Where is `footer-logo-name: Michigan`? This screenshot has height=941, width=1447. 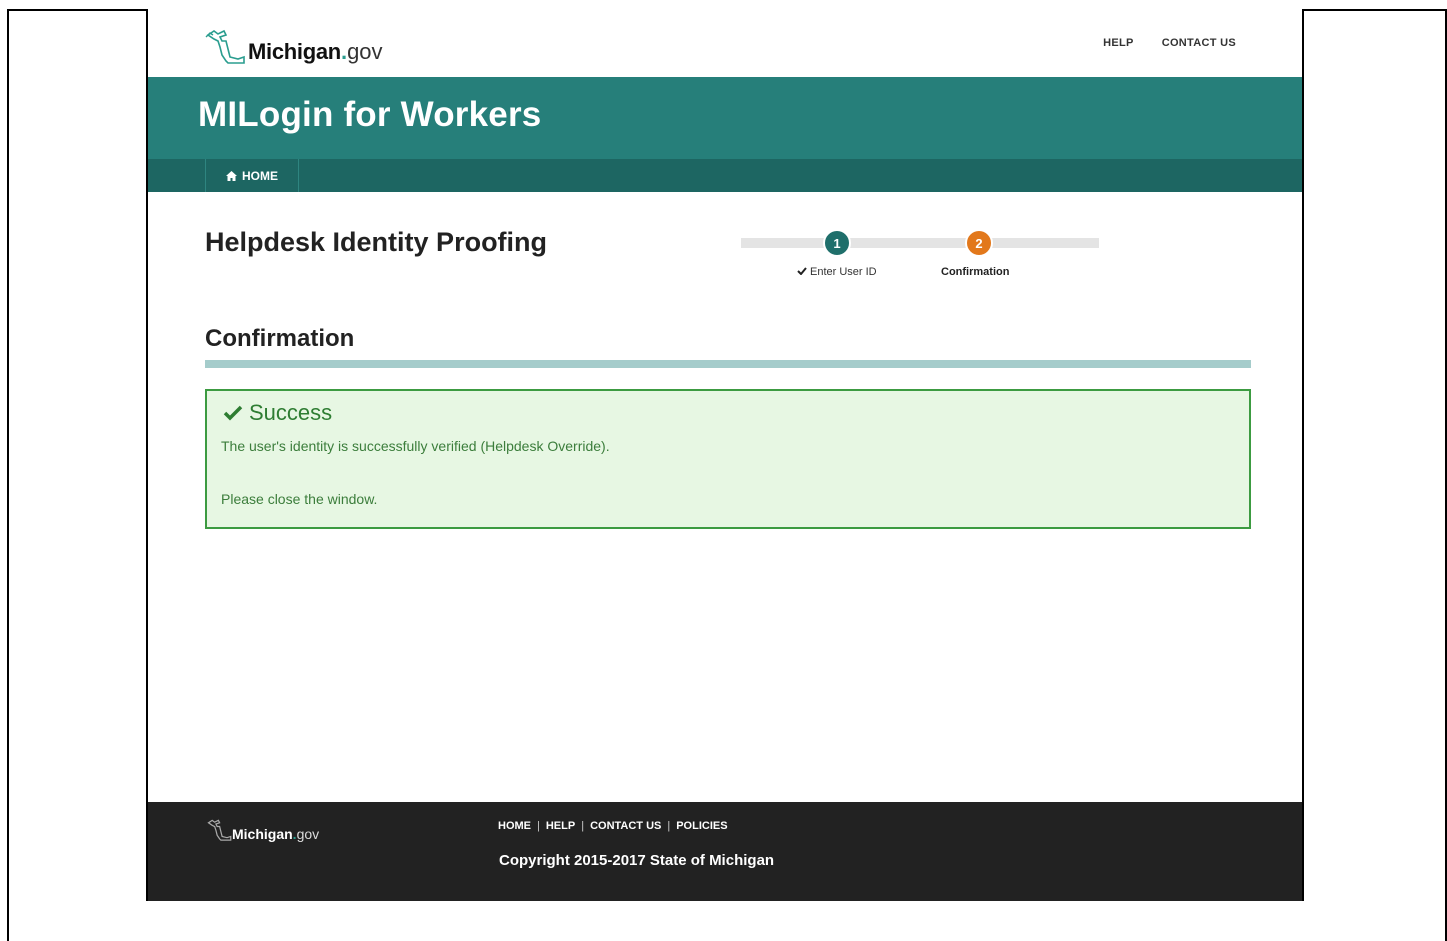
footer-logo-name: Michigan is located at coordinates (262, 834).